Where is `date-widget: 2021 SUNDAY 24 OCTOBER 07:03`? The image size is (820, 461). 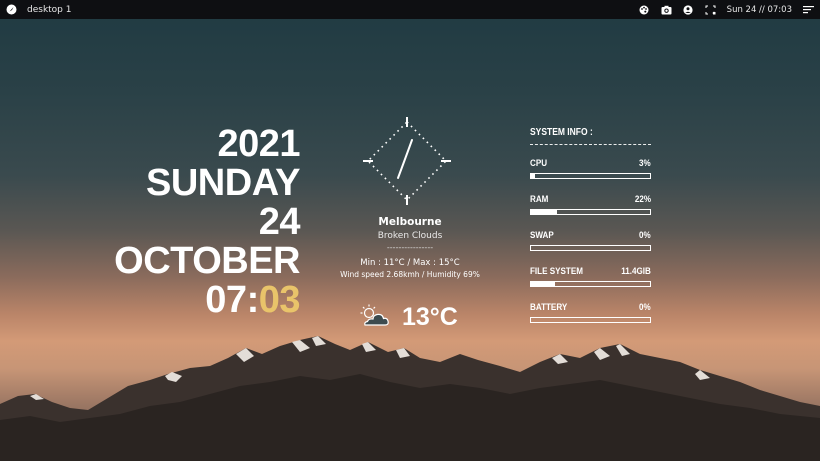
date-widget: 2021 SUNDAY 24 OCTOBER 07:03 is located at coordinates (207, 222).